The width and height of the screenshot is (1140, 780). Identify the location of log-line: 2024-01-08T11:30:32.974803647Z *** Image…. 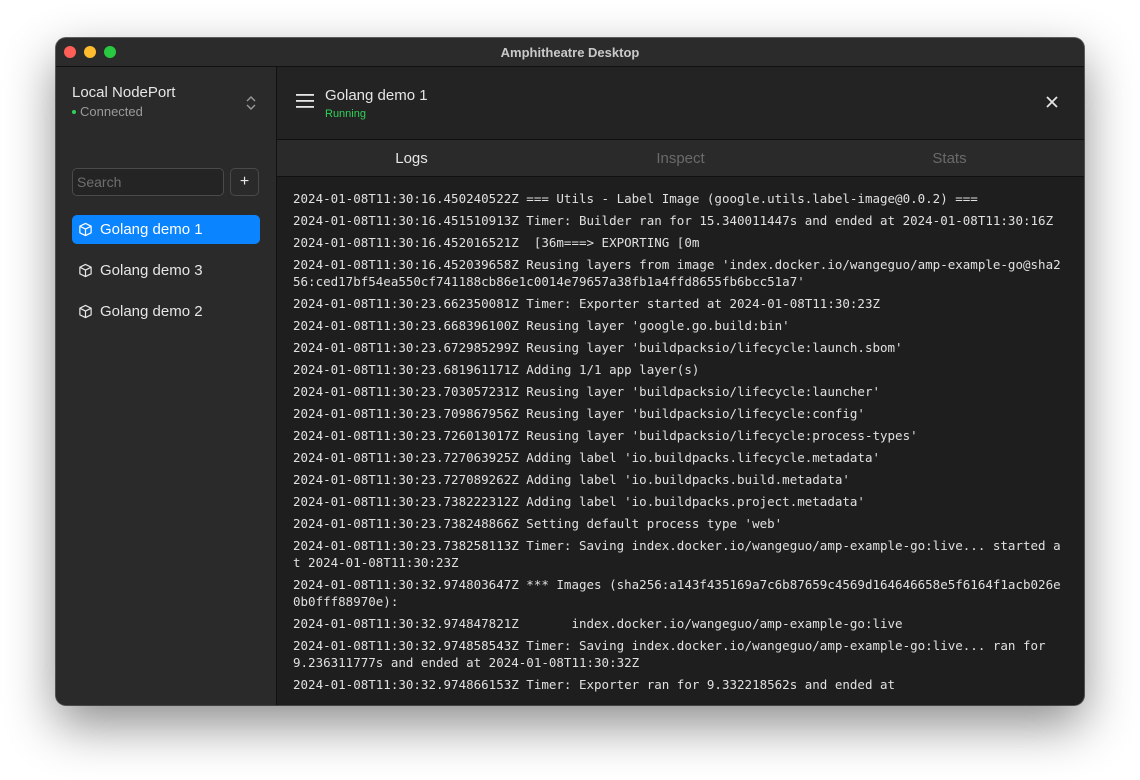
(677, 593).